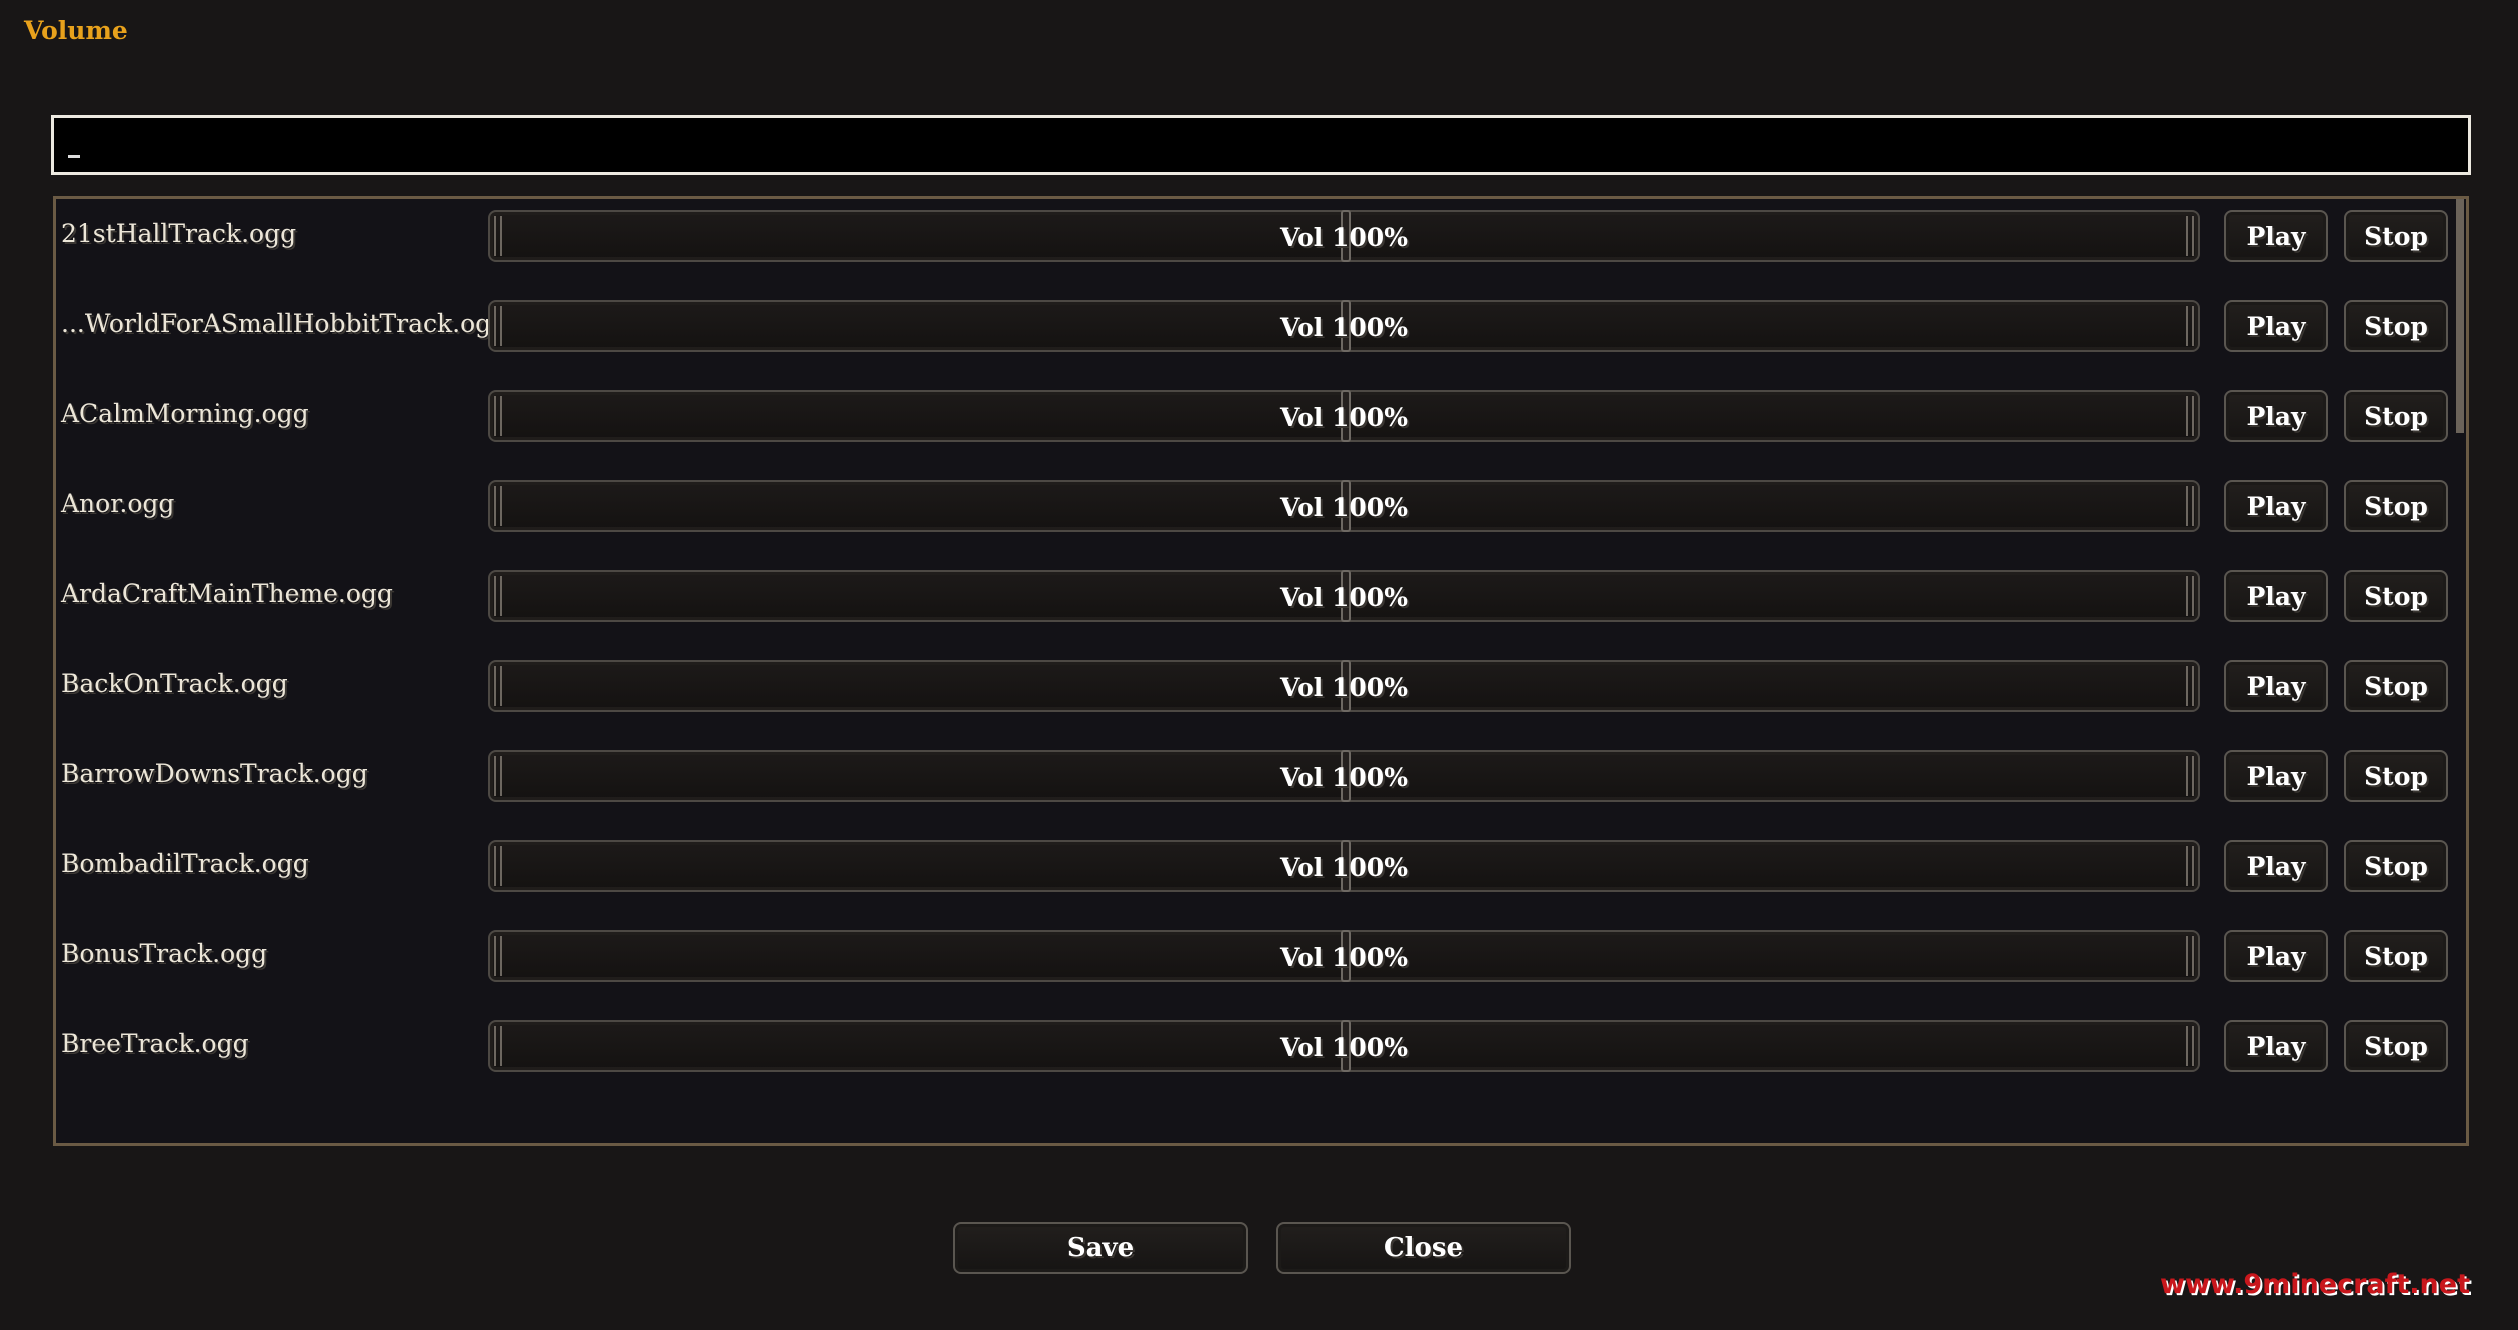  Describe the element at coordinates (185, 863) in the screenshot. I see `track-name: BombadilTrack.ogg` at that location.